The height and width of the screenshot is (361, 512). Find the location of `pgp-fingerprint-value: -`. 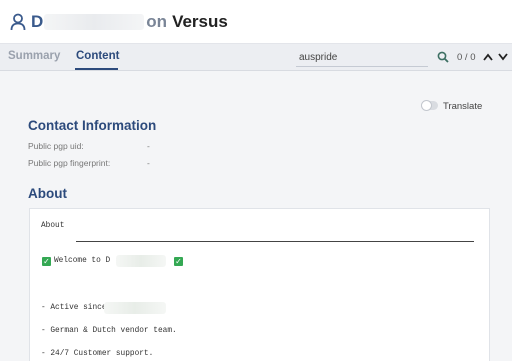

pgp-fingerprint-value: - is located at coordinates (148, 163).